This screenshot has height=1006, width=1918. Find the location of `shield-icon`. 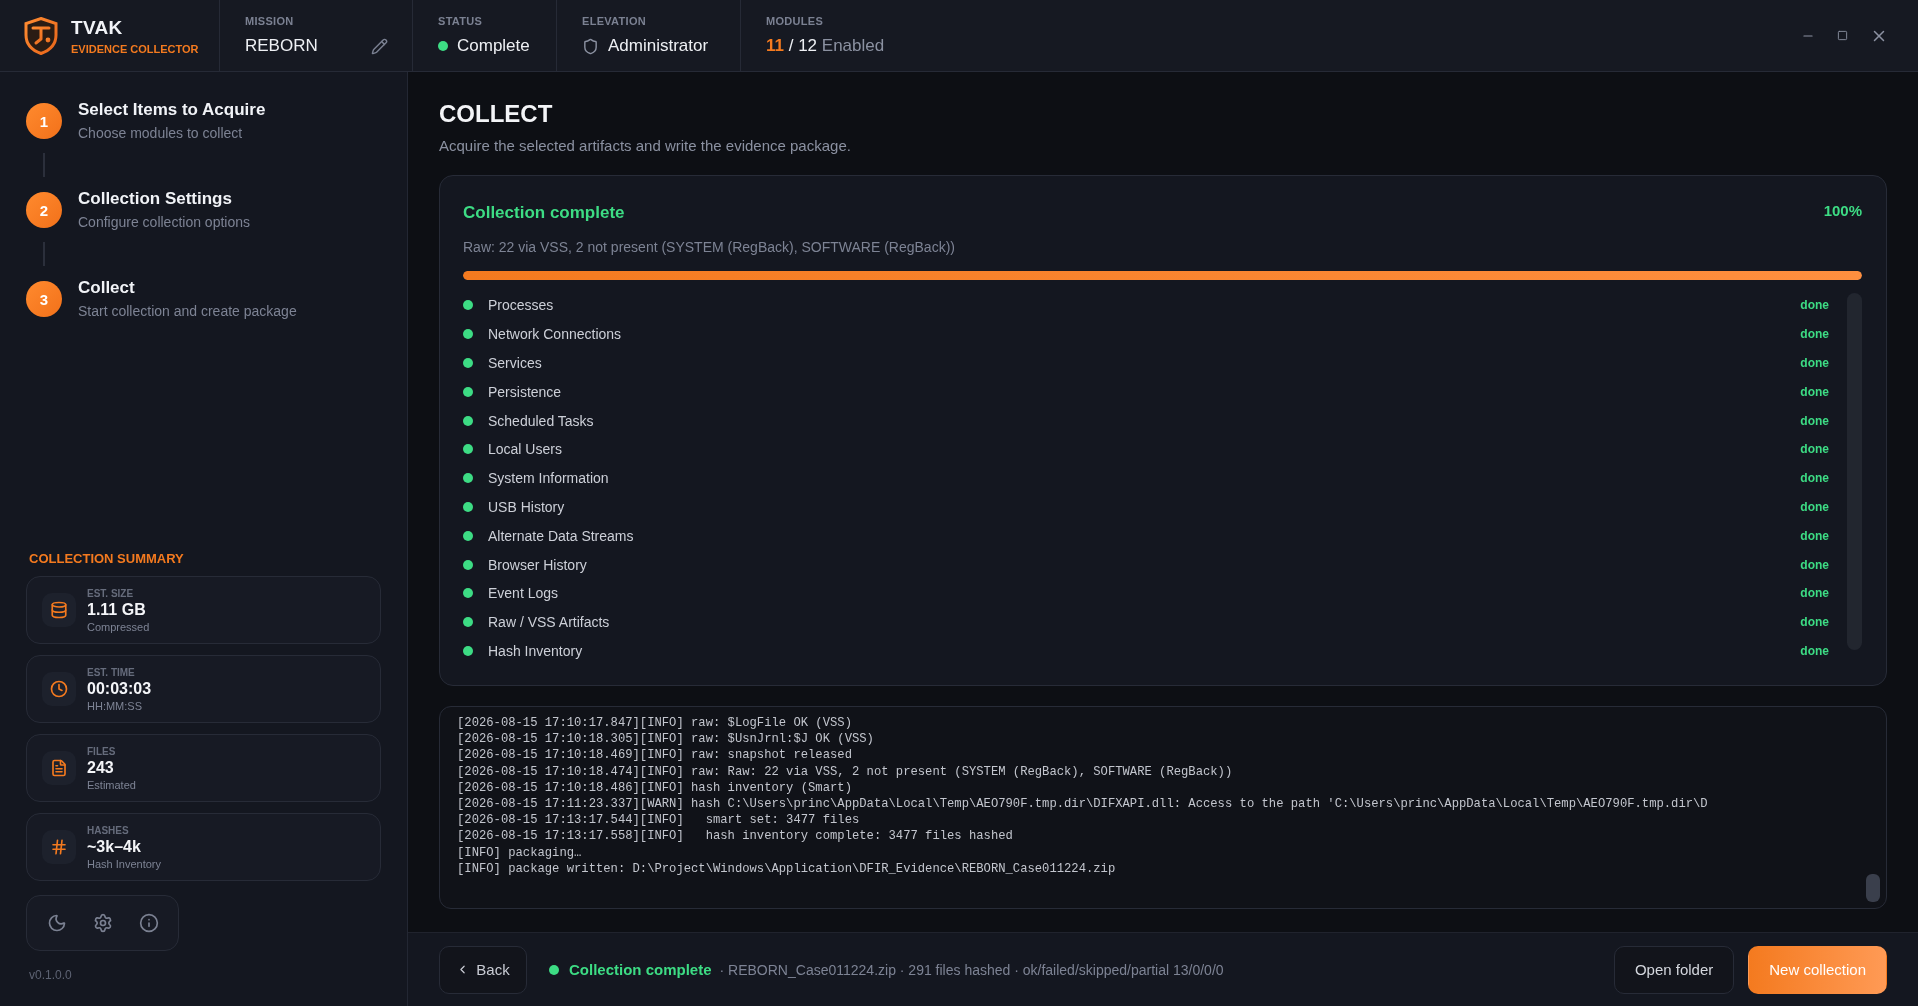

shield-icon is located at coordinates (590, 46).